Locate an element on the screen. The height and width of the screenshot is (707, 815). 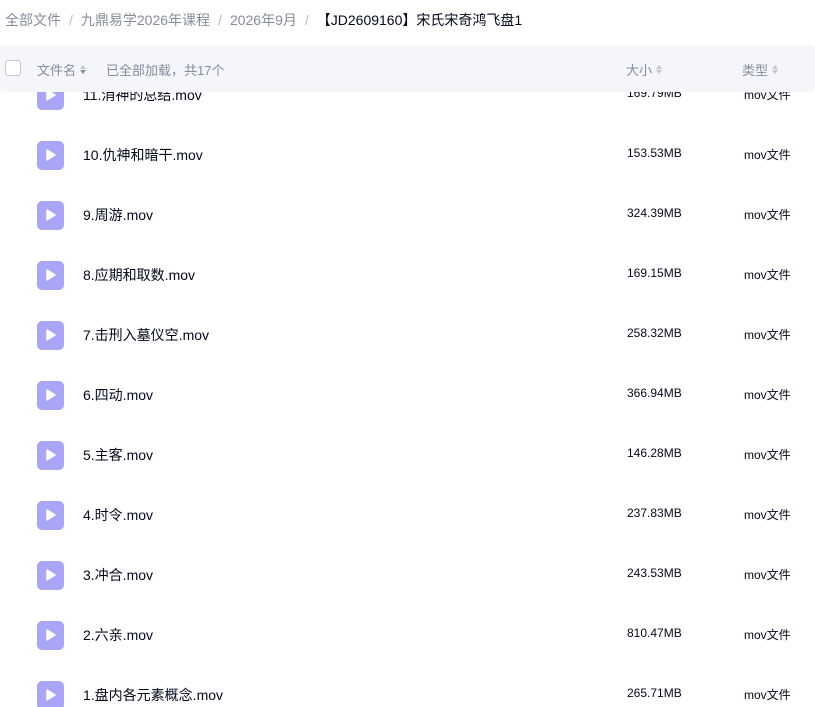
file-row: 8.应期和取数.mov 169.15MB mov文件 is located at coordinates (407, 275).